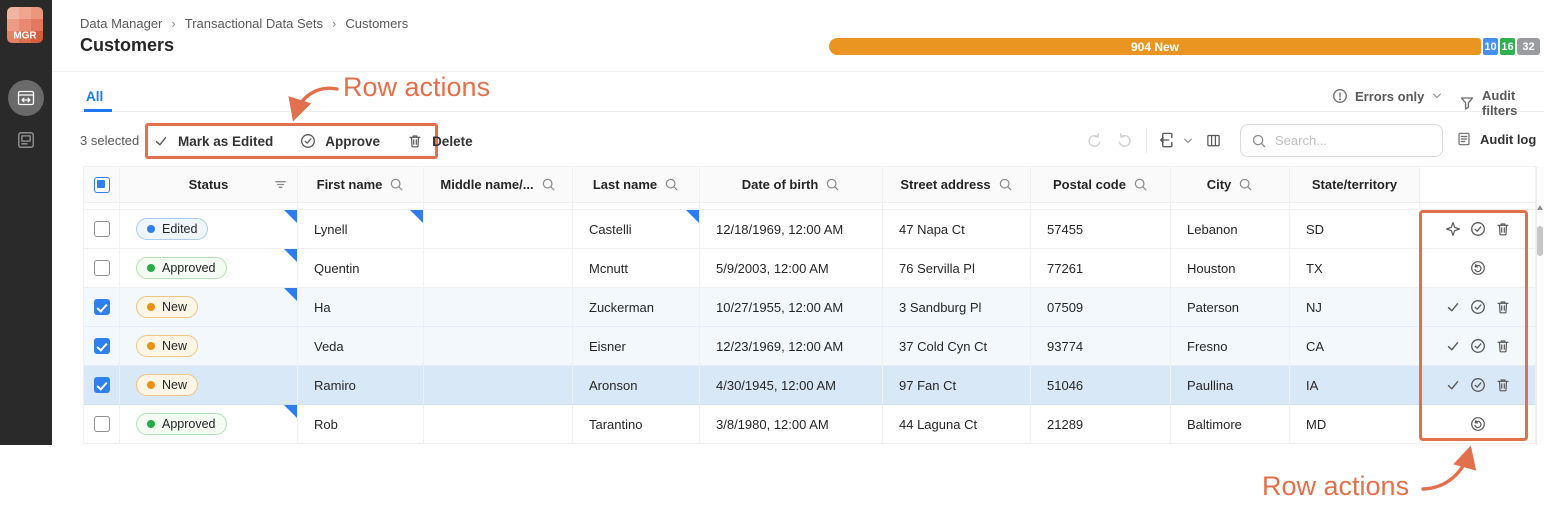  I want to click on cell-date-of-birth: 10/27/1955, 12:00 AM, so click(791, 307).